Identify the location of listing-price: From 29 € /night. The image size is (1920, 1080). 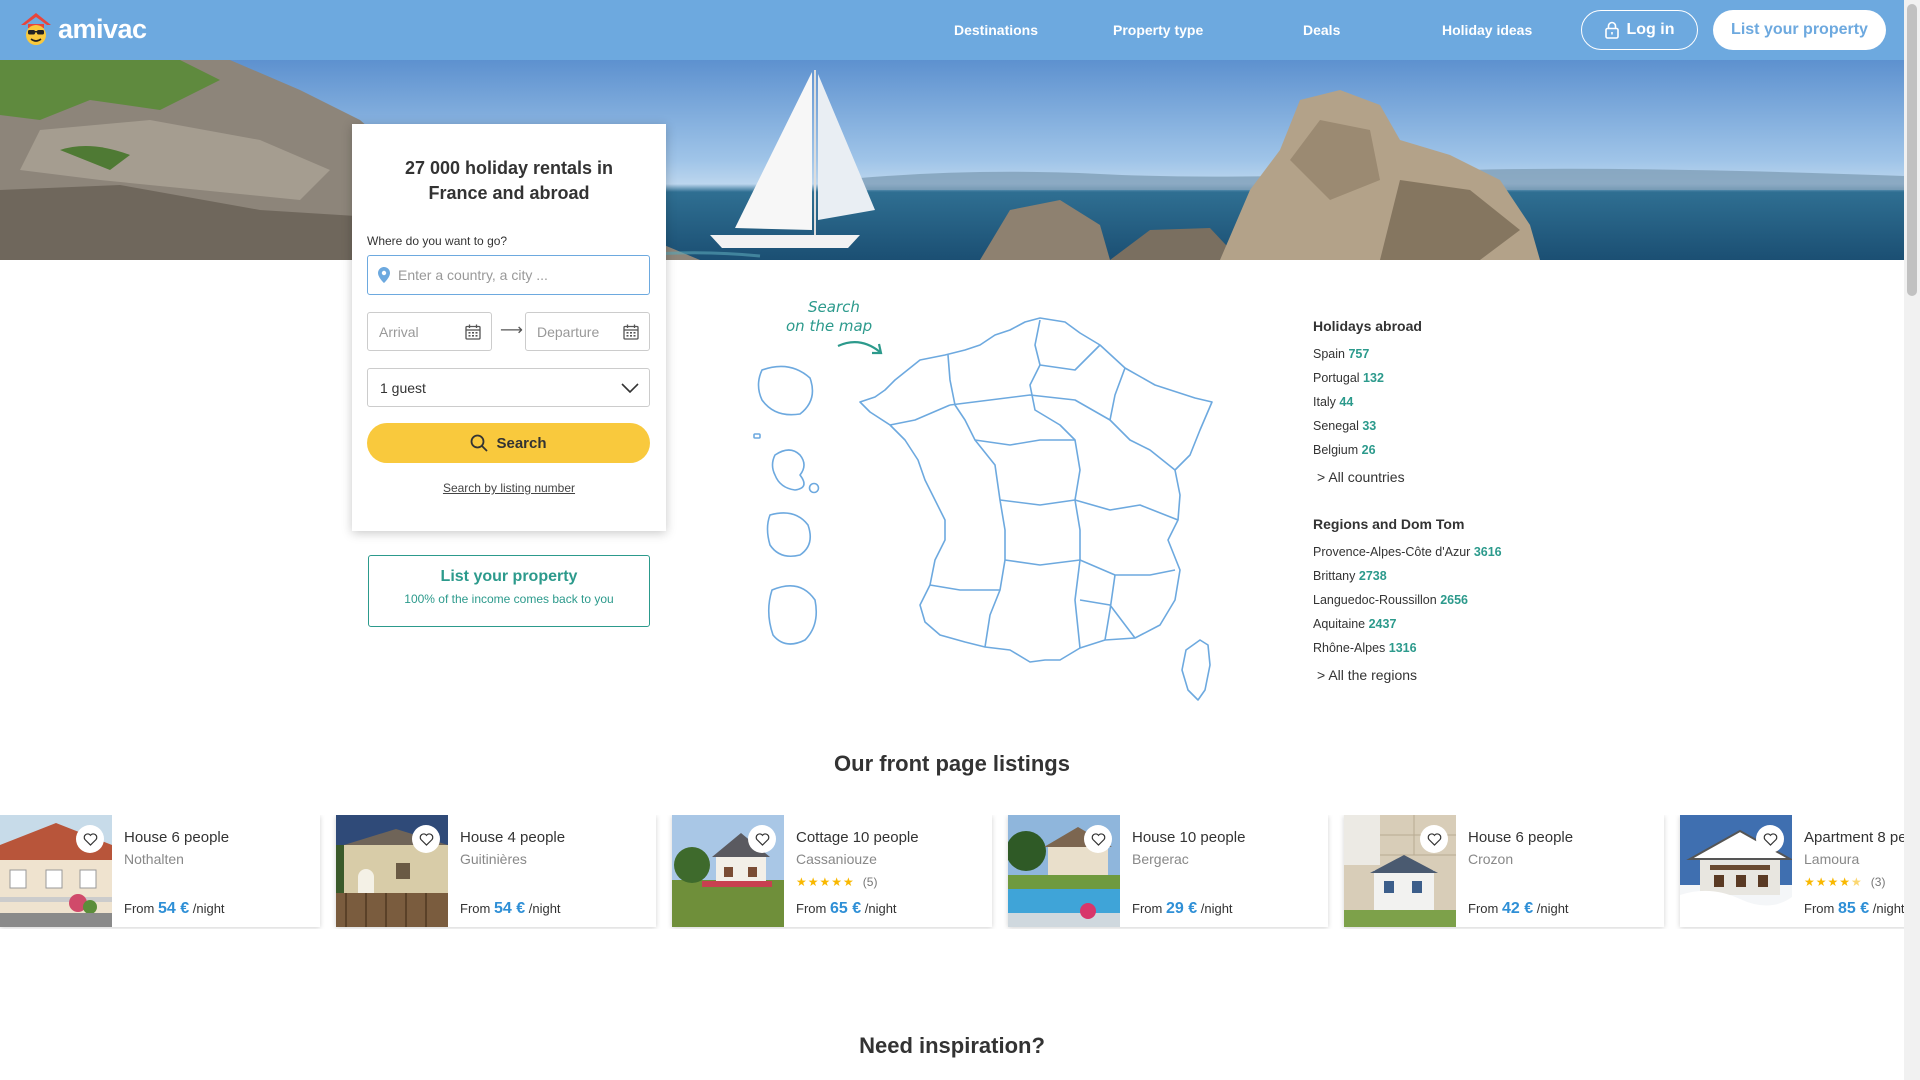
(1182, 909).